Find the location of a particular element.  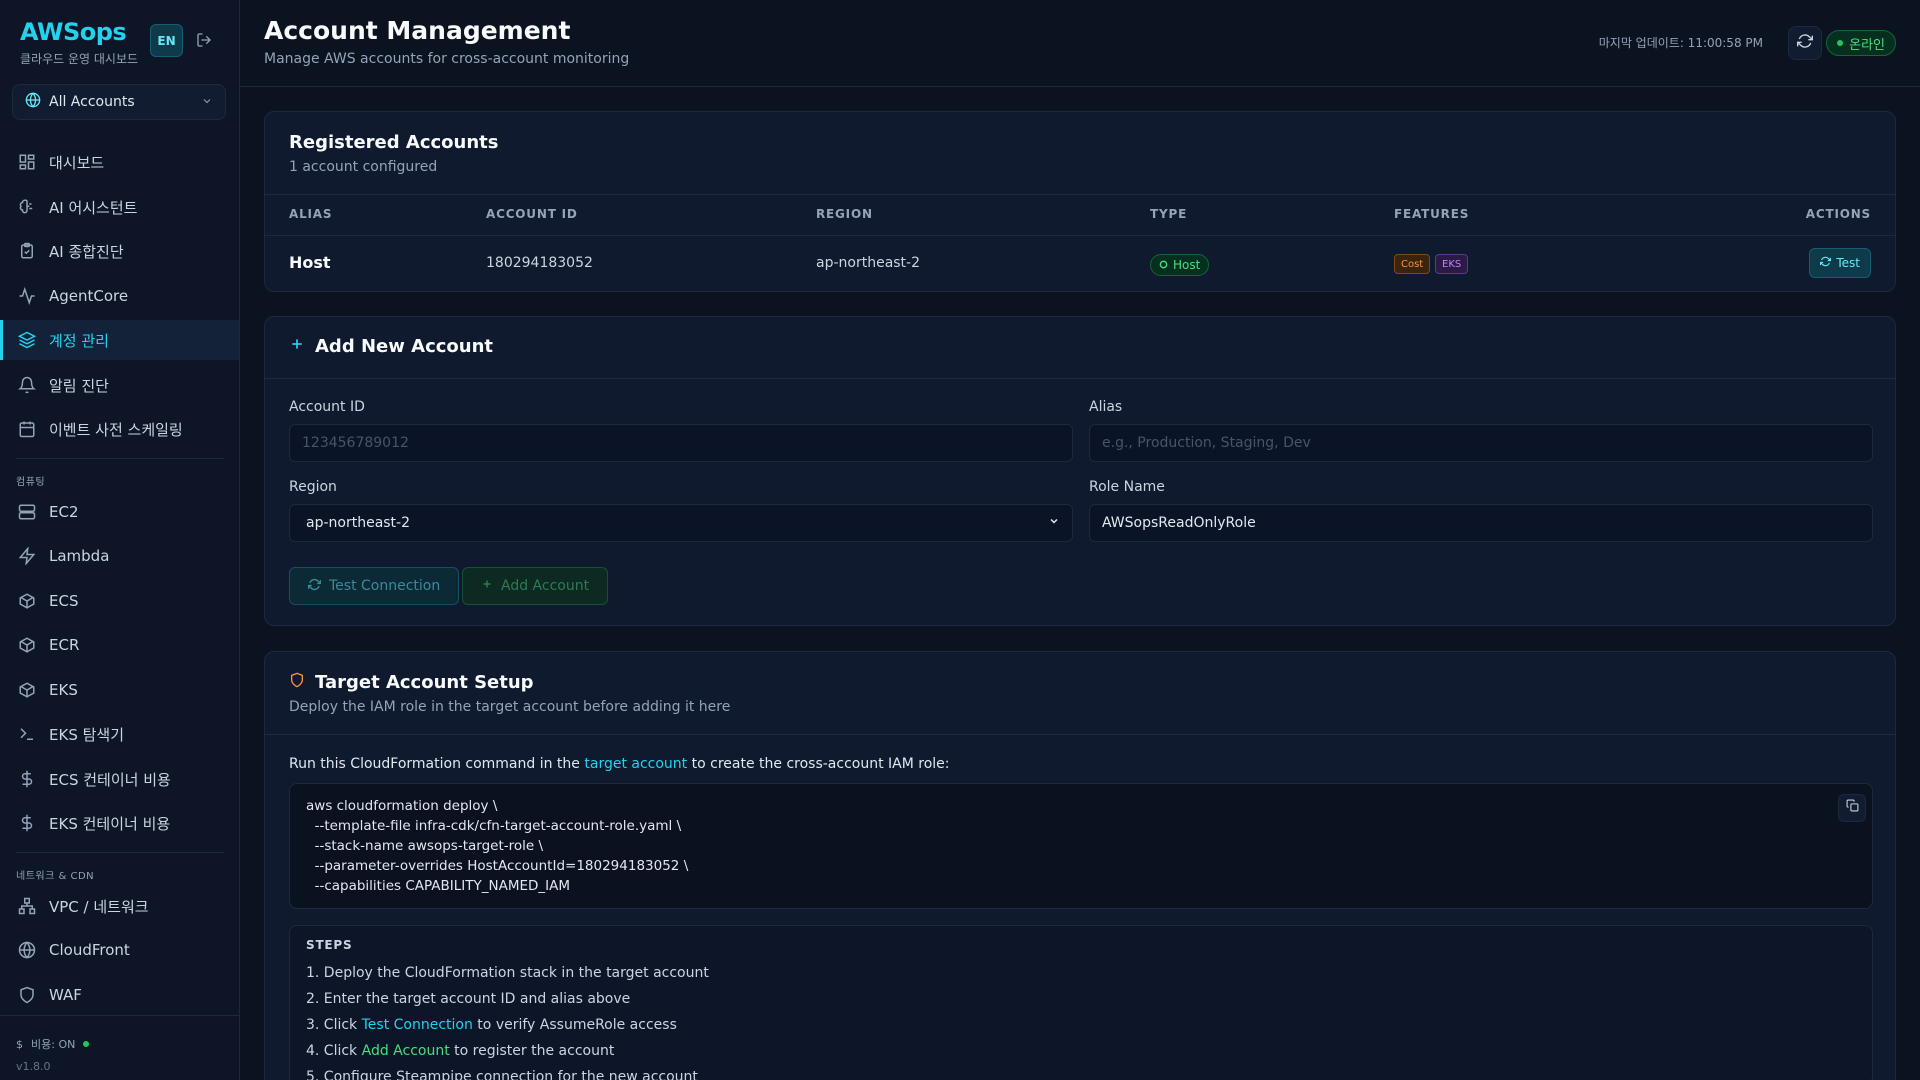

bell-icon is located at coordinates (27, 385).